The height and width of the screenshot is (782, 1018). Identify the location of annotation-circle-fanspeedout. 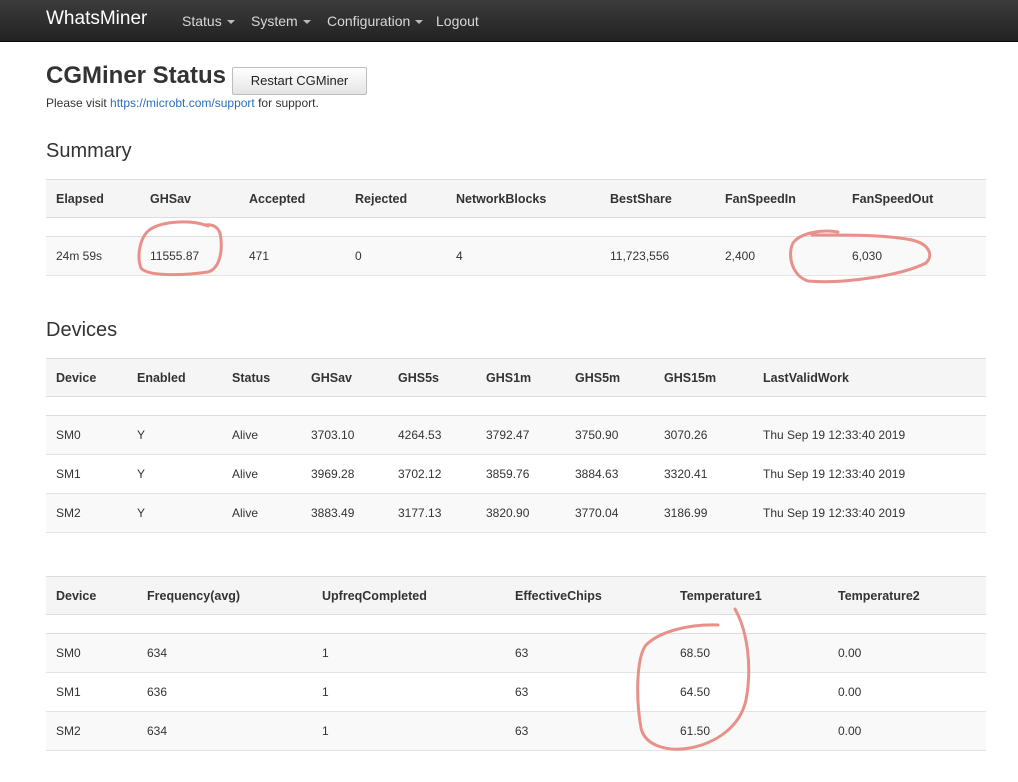
(860, 256).